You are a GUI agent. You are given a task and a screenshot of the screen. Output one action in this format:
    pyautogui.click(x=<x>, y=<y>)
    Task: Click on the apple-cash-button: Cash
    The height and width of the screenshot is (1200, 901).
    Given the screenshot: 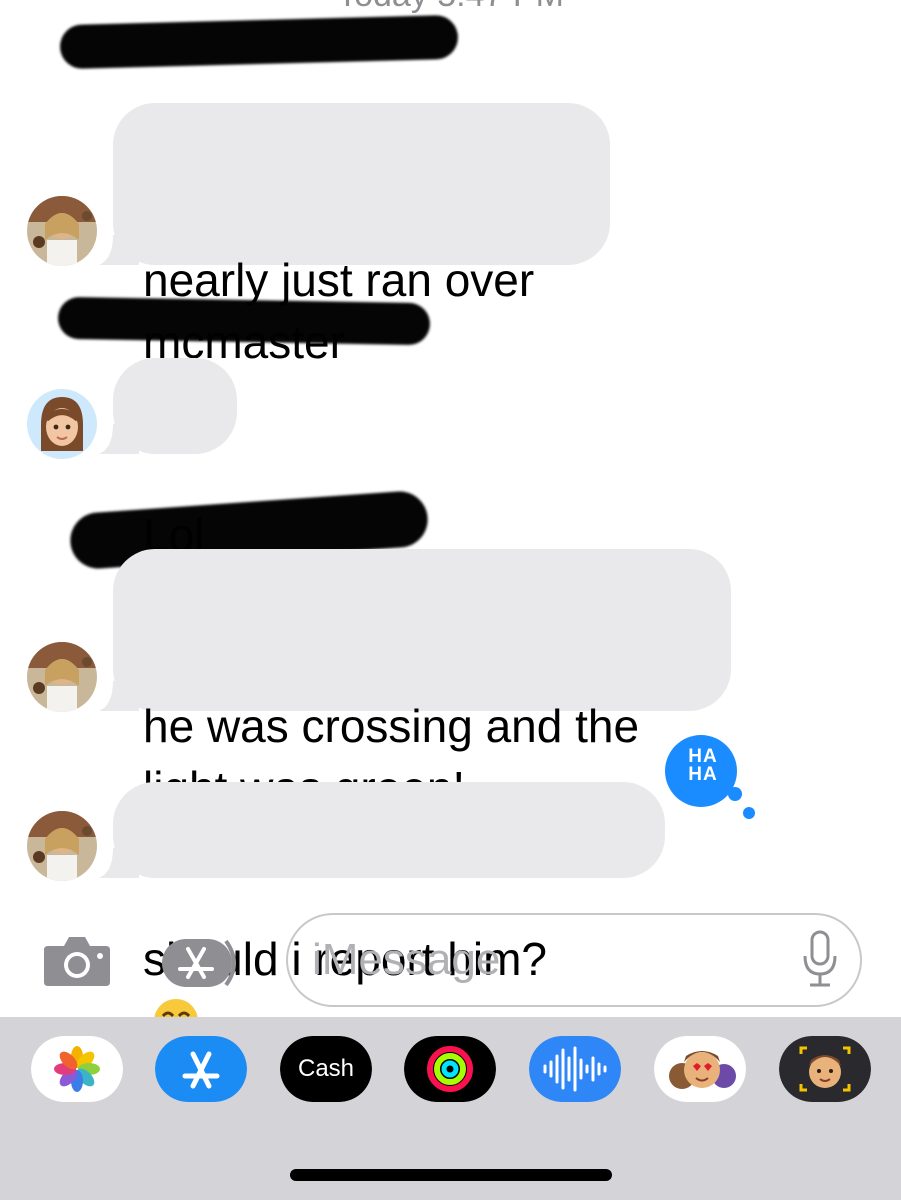 What is the action you would take?
    pyautogui.click(x=326, y=1069)
    